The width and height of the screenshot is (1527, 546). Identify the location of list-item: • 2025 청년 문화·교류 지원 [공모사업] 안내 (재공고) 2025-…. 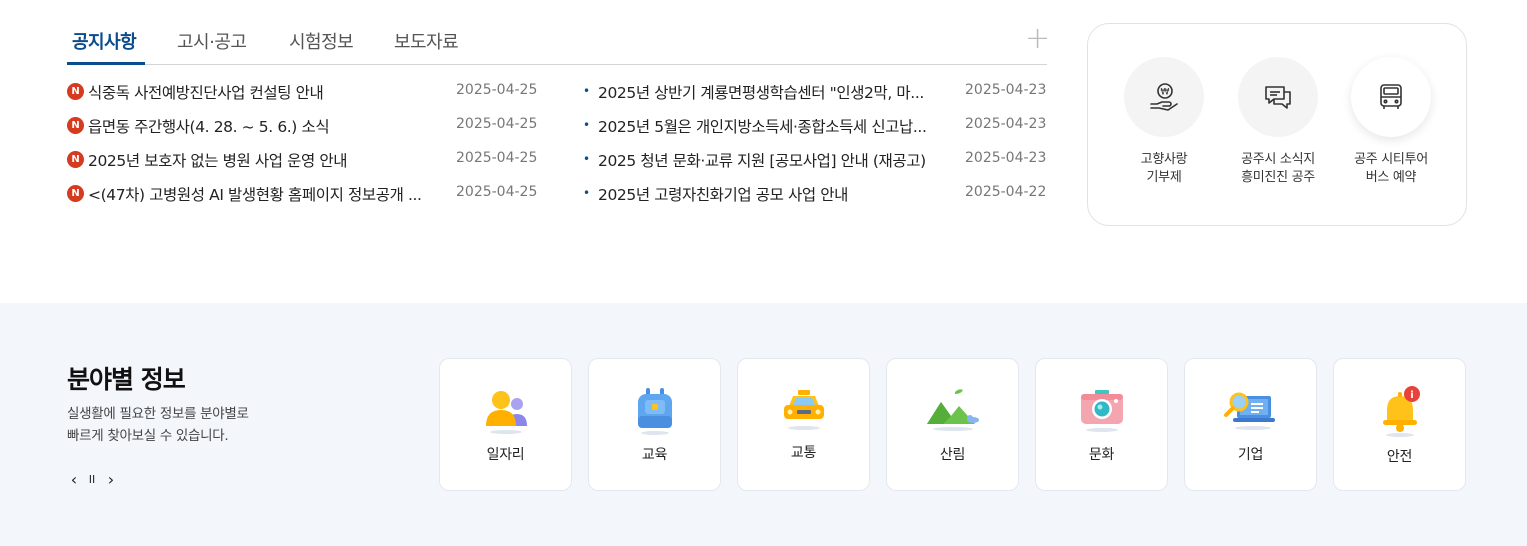
(815, 165).